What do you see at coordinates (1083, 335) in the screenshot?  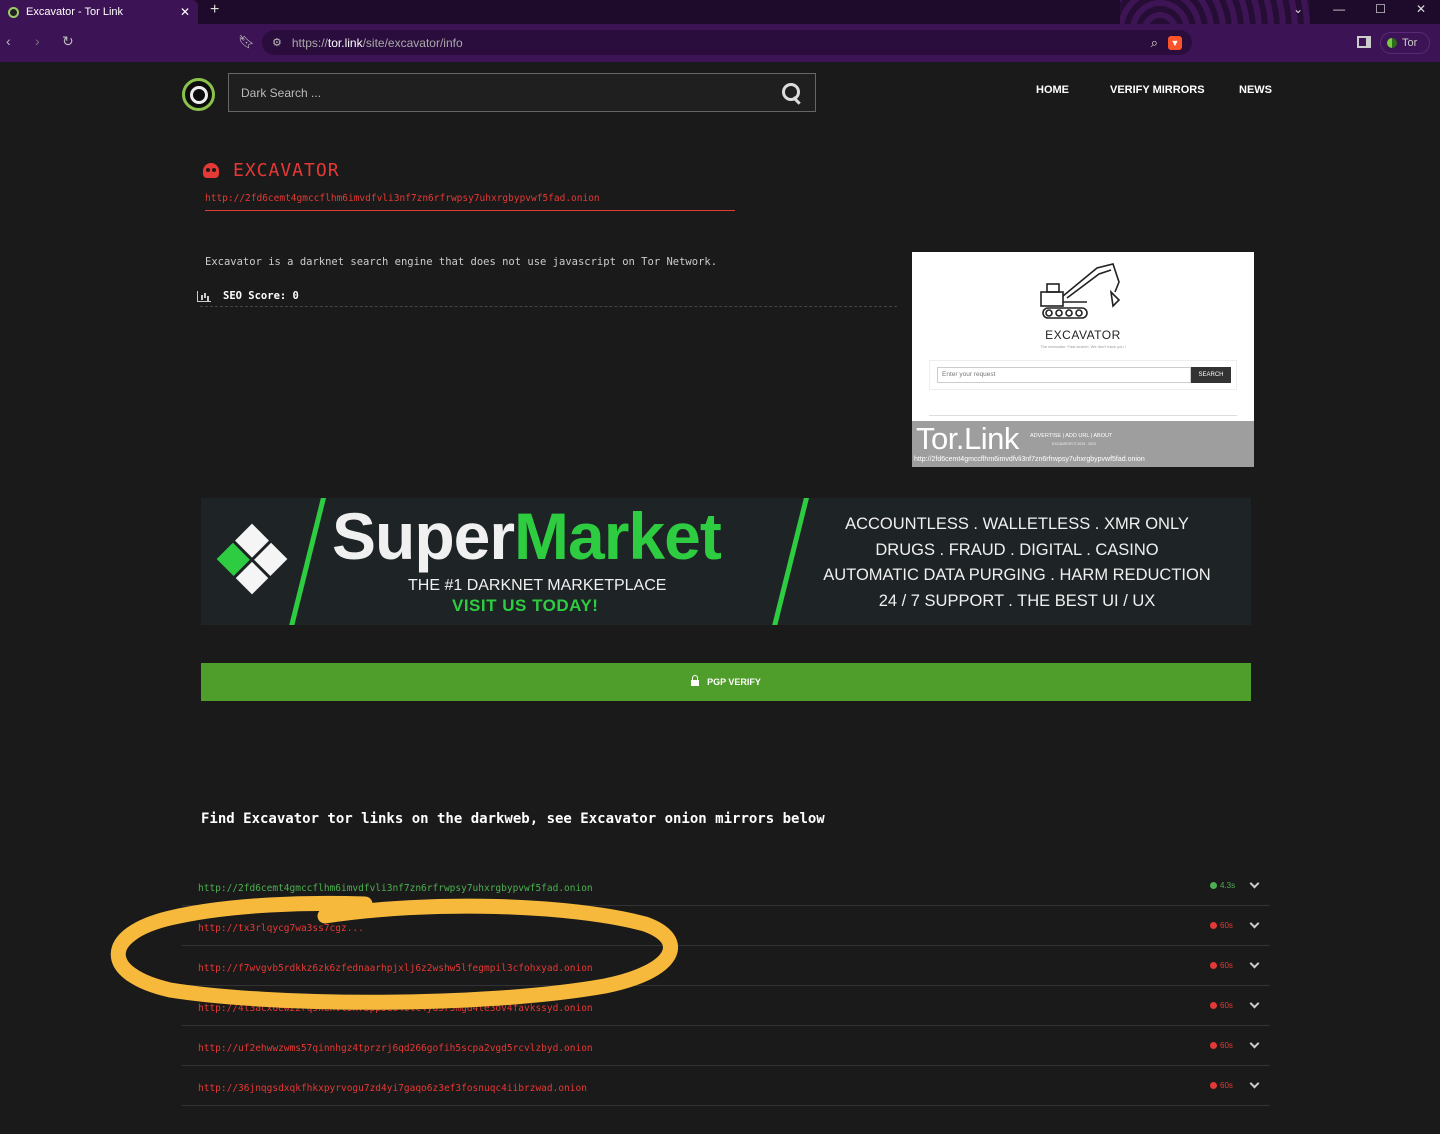 I see `preview-brand: EXCAVATOR` at bounding box center [1083, 335].